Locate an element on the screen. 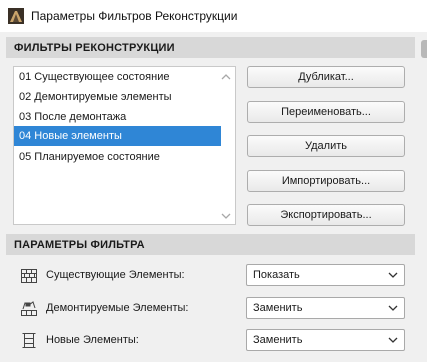 The height and width of the screenshot is (362, 427). list-item: 02 Демонтируемые элементы is located at coordinates (117, 97).